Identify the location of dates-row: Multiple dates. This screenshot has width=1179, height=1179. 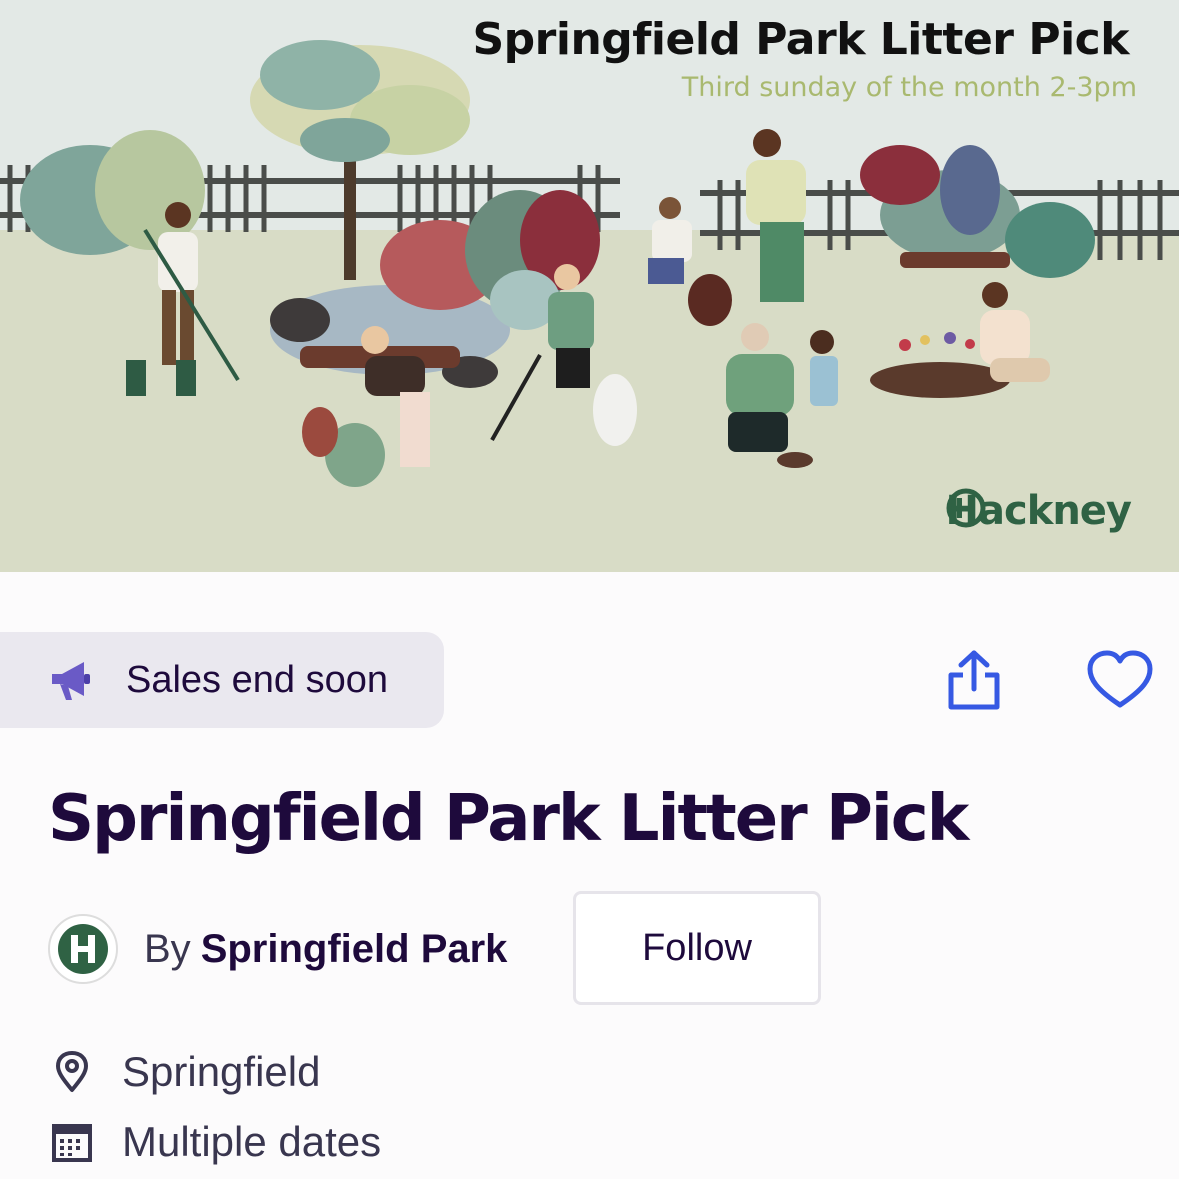
(215, 1142).